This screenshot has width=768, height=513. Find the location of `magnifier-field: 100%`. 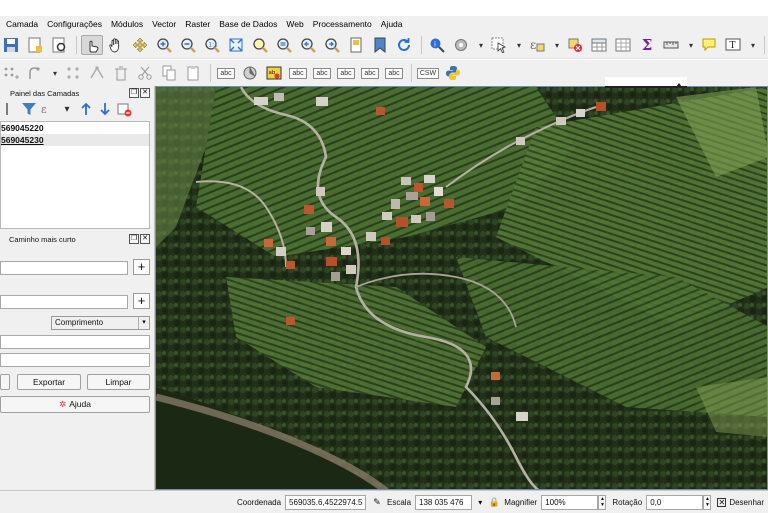

magnifier-field: 100% is located at coordinates (570, 502).